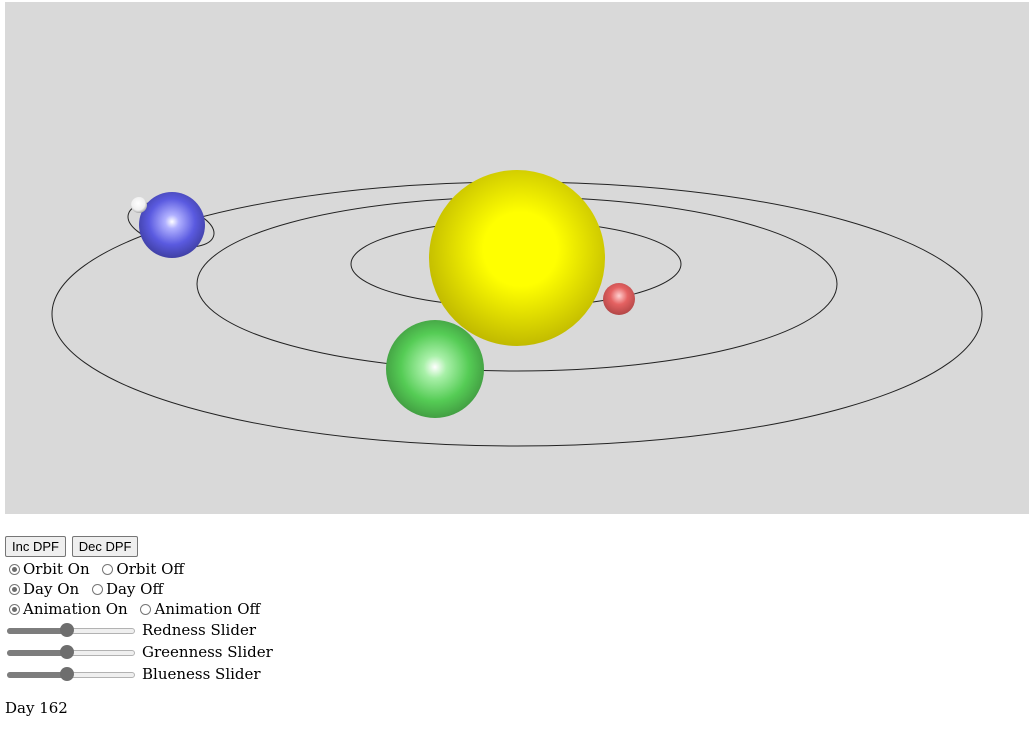  What do you see at coordinates (14, 609) in the screenshot?
I see `animation-on-radio` at bounding box center [14, 609].